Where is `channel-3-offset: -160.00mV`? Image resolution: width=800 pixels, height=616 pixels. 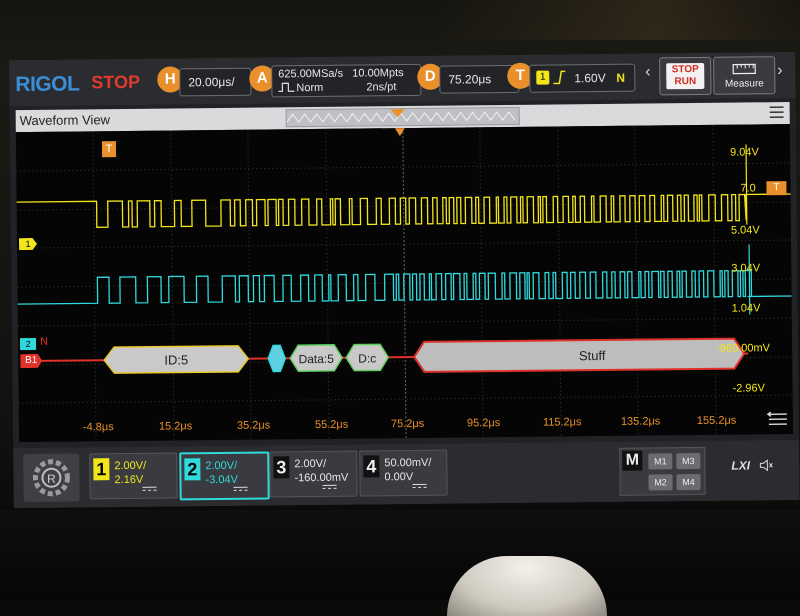
channel-3-offset: -160.00mV is located at coordinates (321, 478).